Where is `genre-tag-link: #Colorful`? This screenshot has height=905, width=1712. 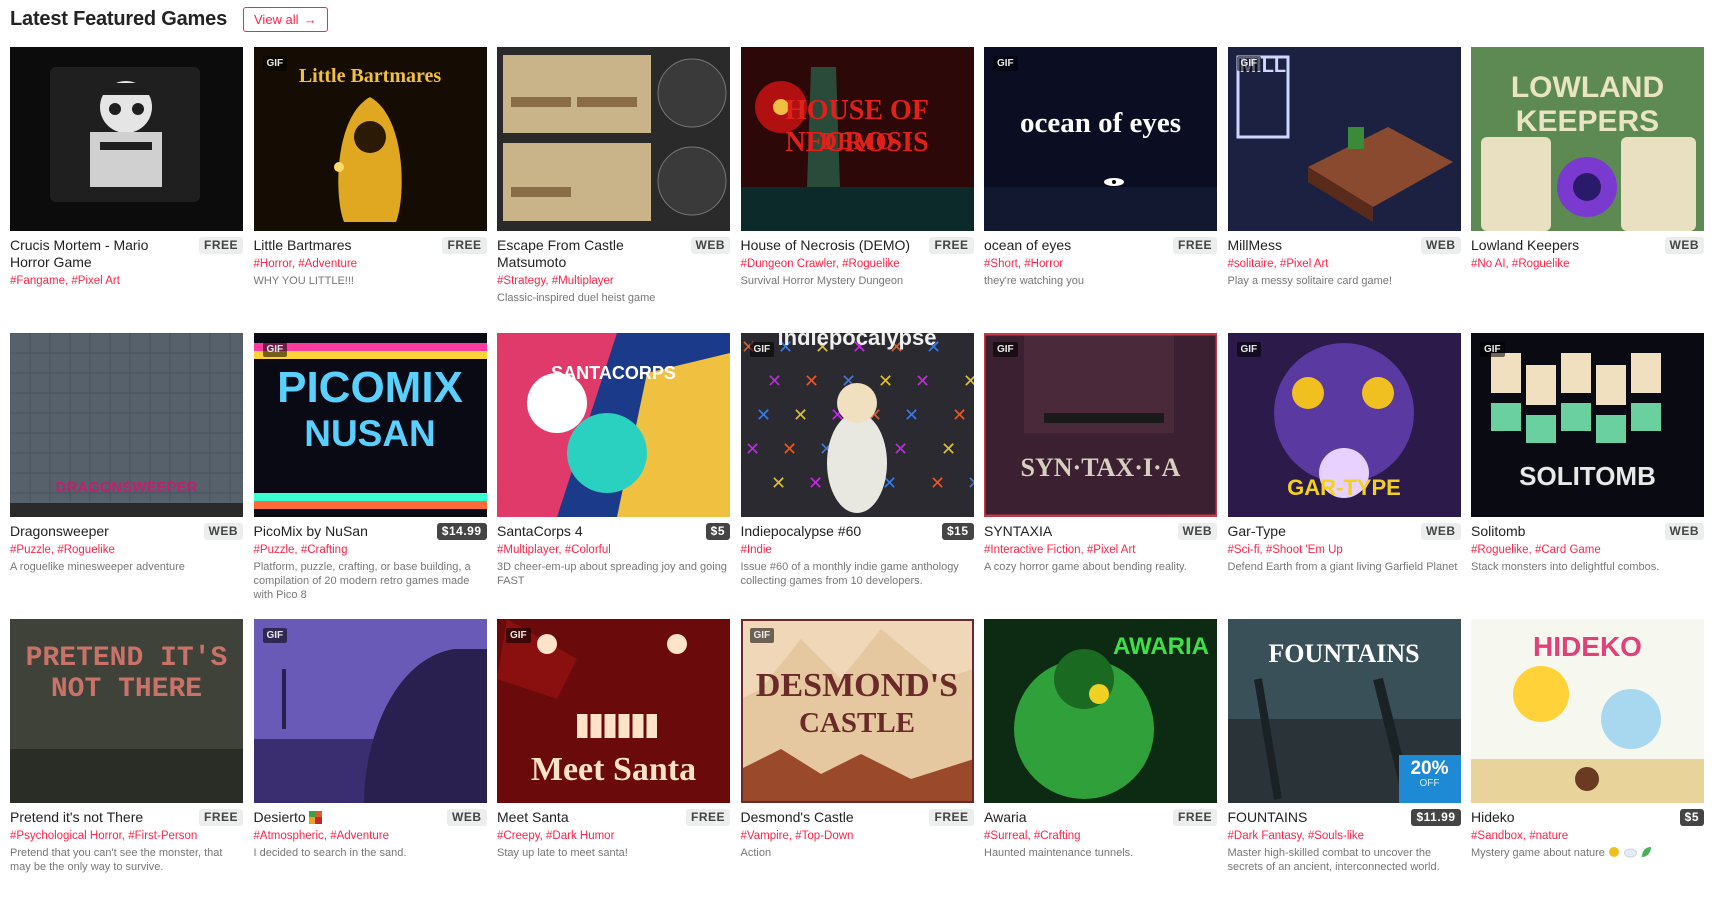 genre-tag-link: #Colorful is located at coordinates (588, 550).